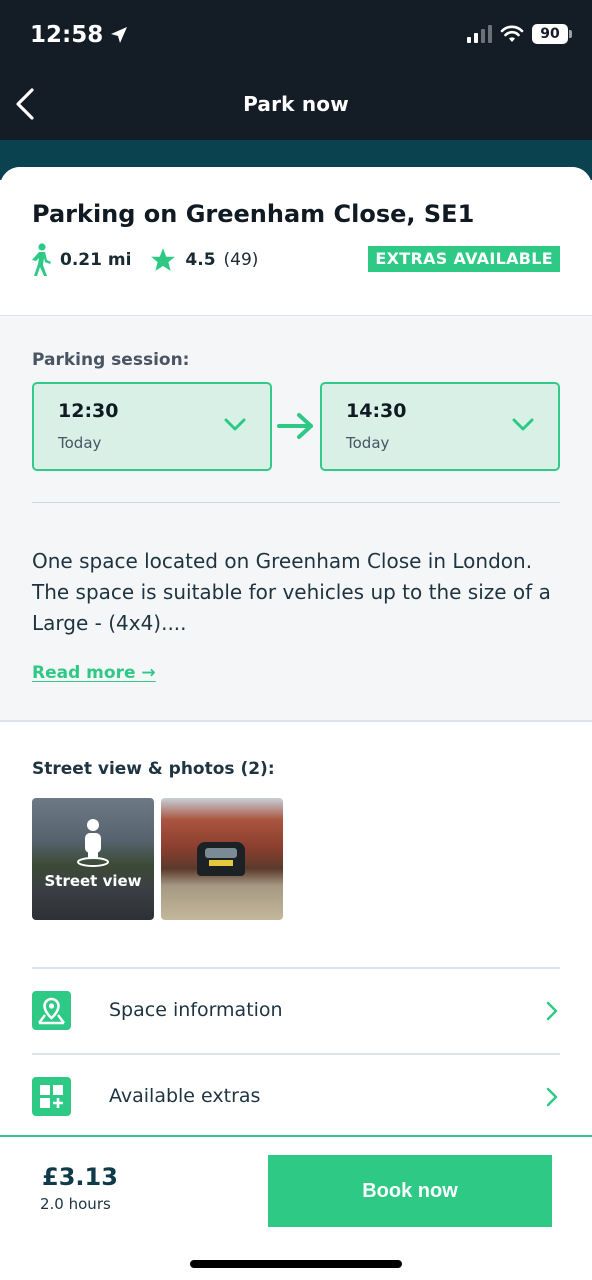 Image resolution: width=592 pixels, height=1280 pixels. Describe the element at coordinates (153, 769) in the screenshot. I see `photos-label: Street view & photos (2):` at that location.